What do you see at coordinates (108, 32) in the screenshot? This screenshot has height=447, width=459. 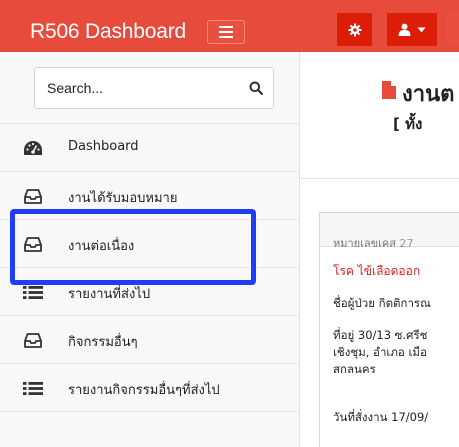 I see `brand-title: R506 Dashboard` at bounding box center [108, 32].